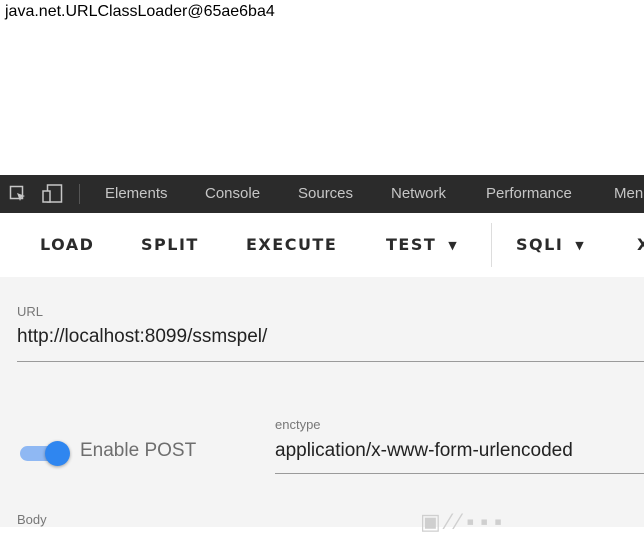 The height and width of the screenshot is (535, 644). I want to click on tab-elements: Elements, so click(136, 194).